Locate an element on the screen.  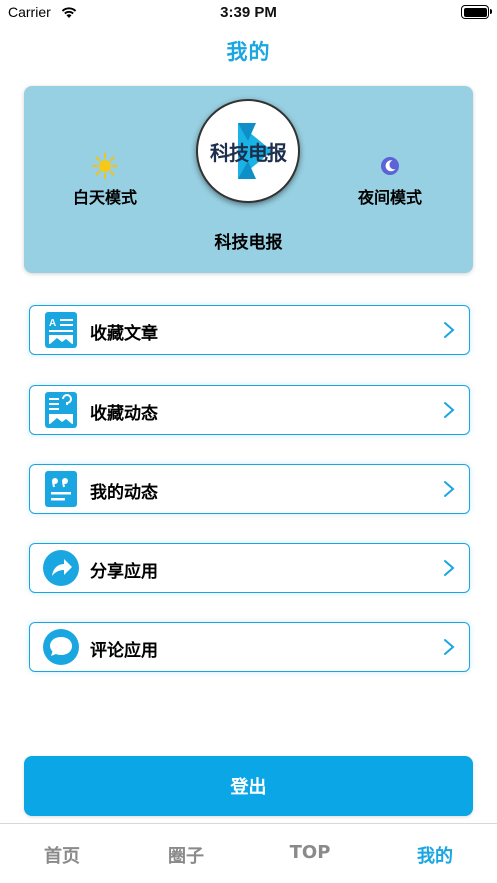
sun-icon is located at coordinates (105, 166).